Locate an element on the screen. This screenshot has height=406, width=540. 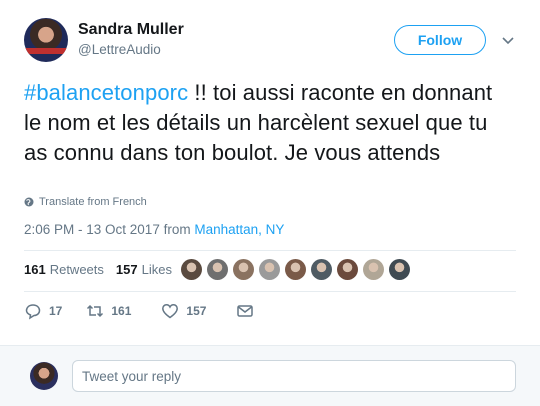
likes-stat: 157 Likes is located at coordinates (144, 269).